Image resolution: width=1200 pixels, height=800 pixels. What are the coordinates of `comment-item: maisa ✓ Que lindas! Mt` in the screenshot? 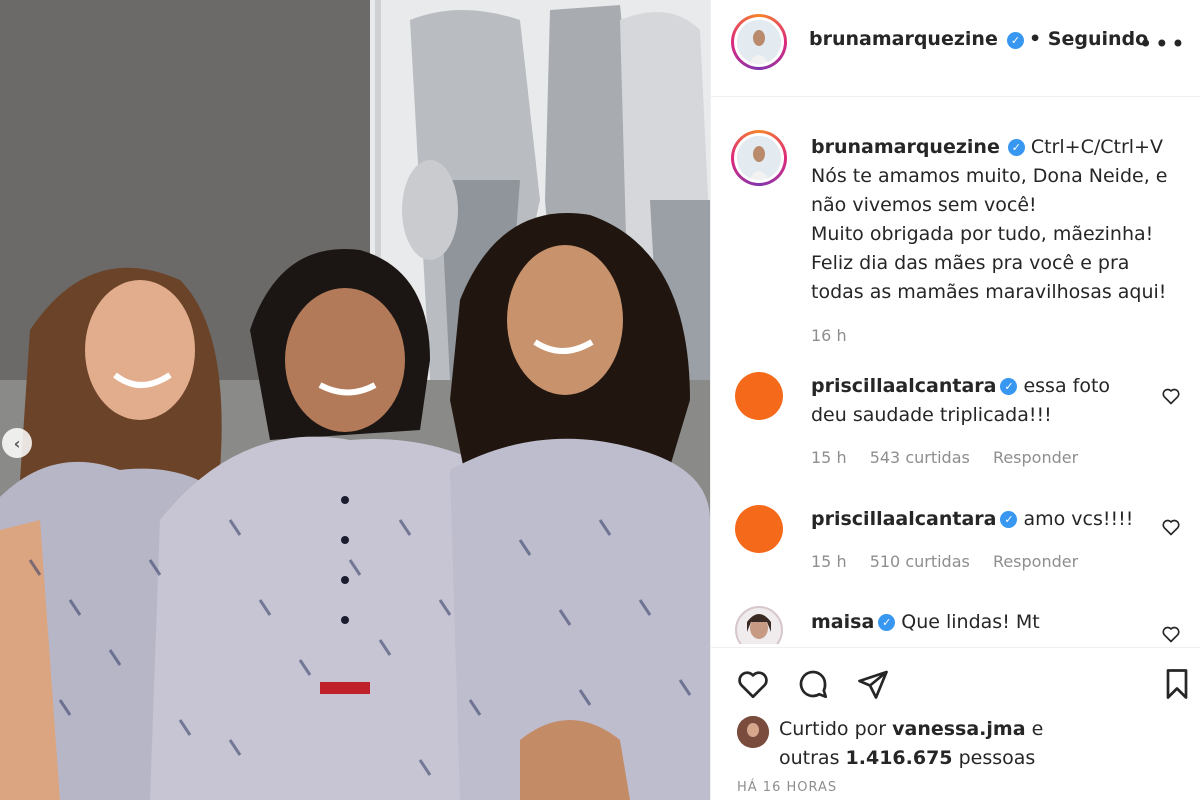 It's located at (955, 624).